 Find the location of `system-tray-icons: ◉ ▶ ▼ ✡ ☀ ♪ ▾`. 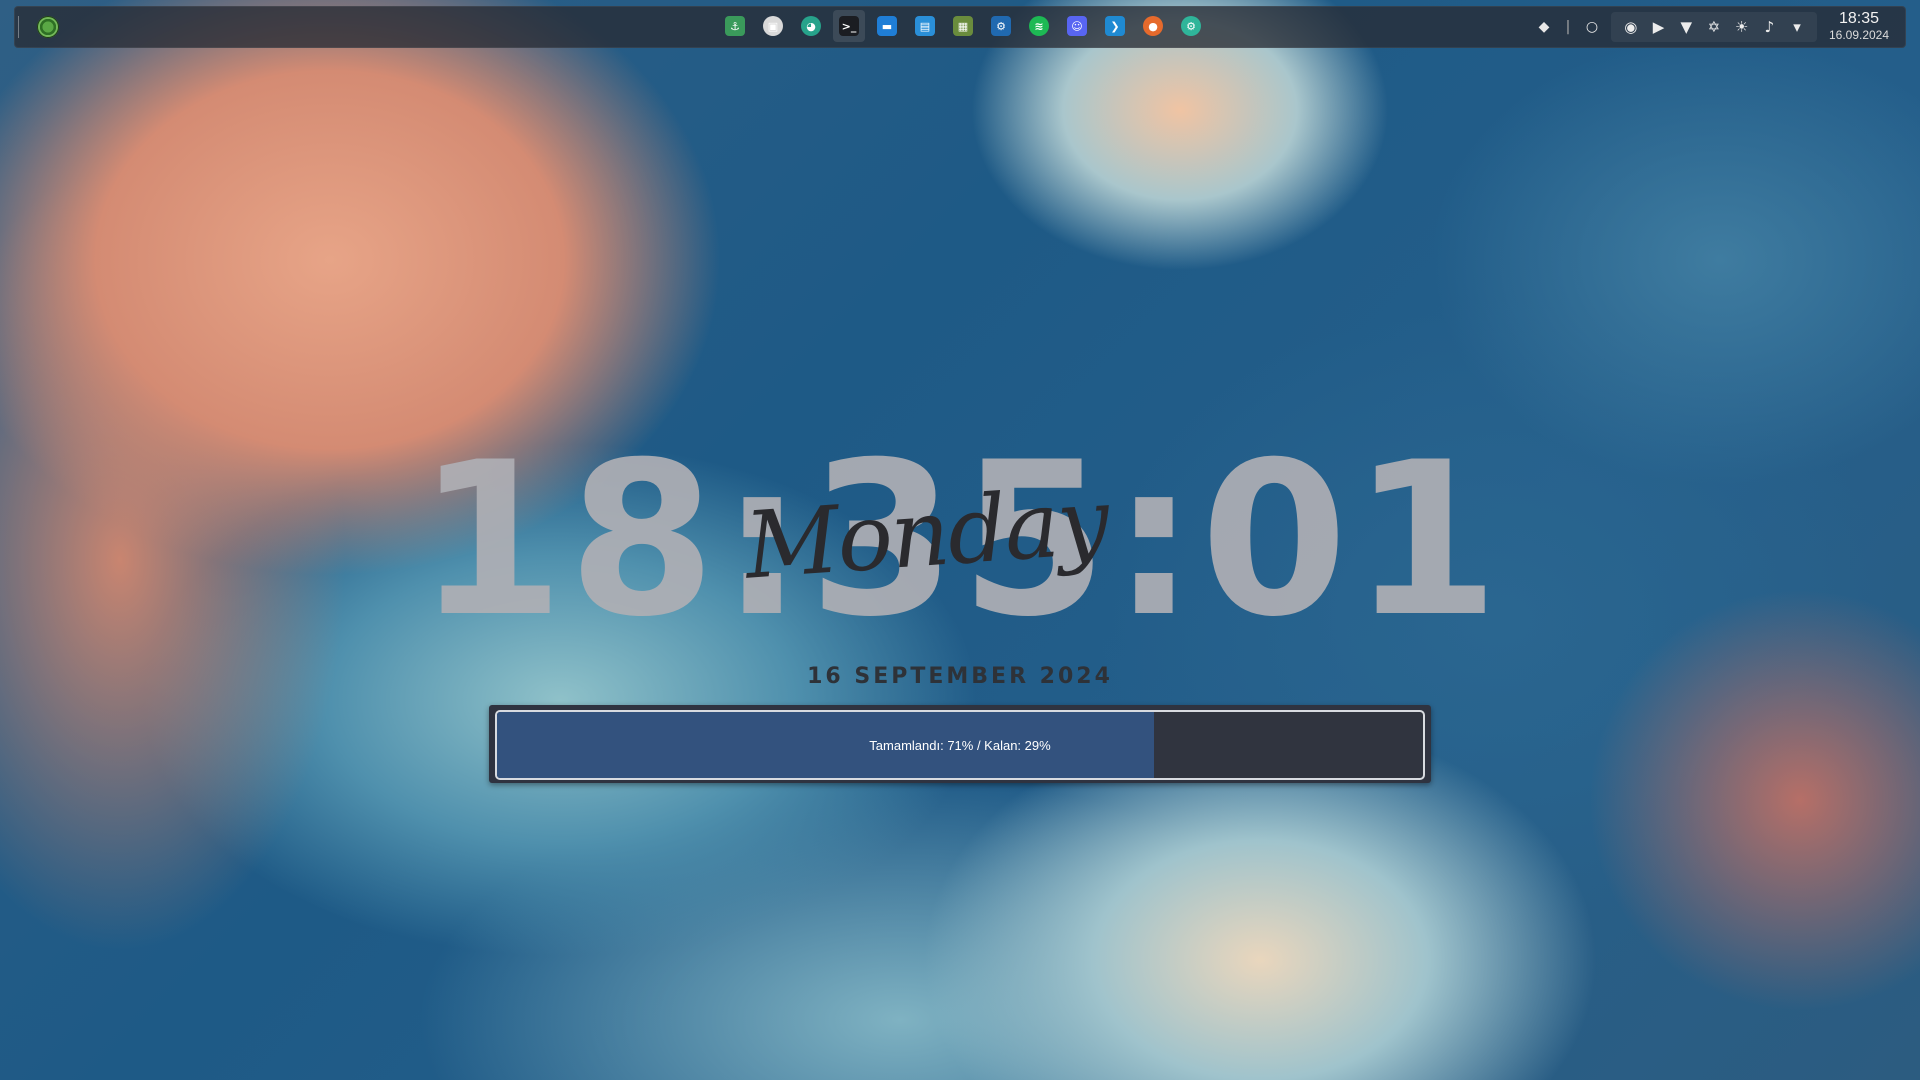

system-tray-icons: ◉ ▶ ▼ ✡ ☀ ♪ ▾ is located at coordinates (1714, 27).